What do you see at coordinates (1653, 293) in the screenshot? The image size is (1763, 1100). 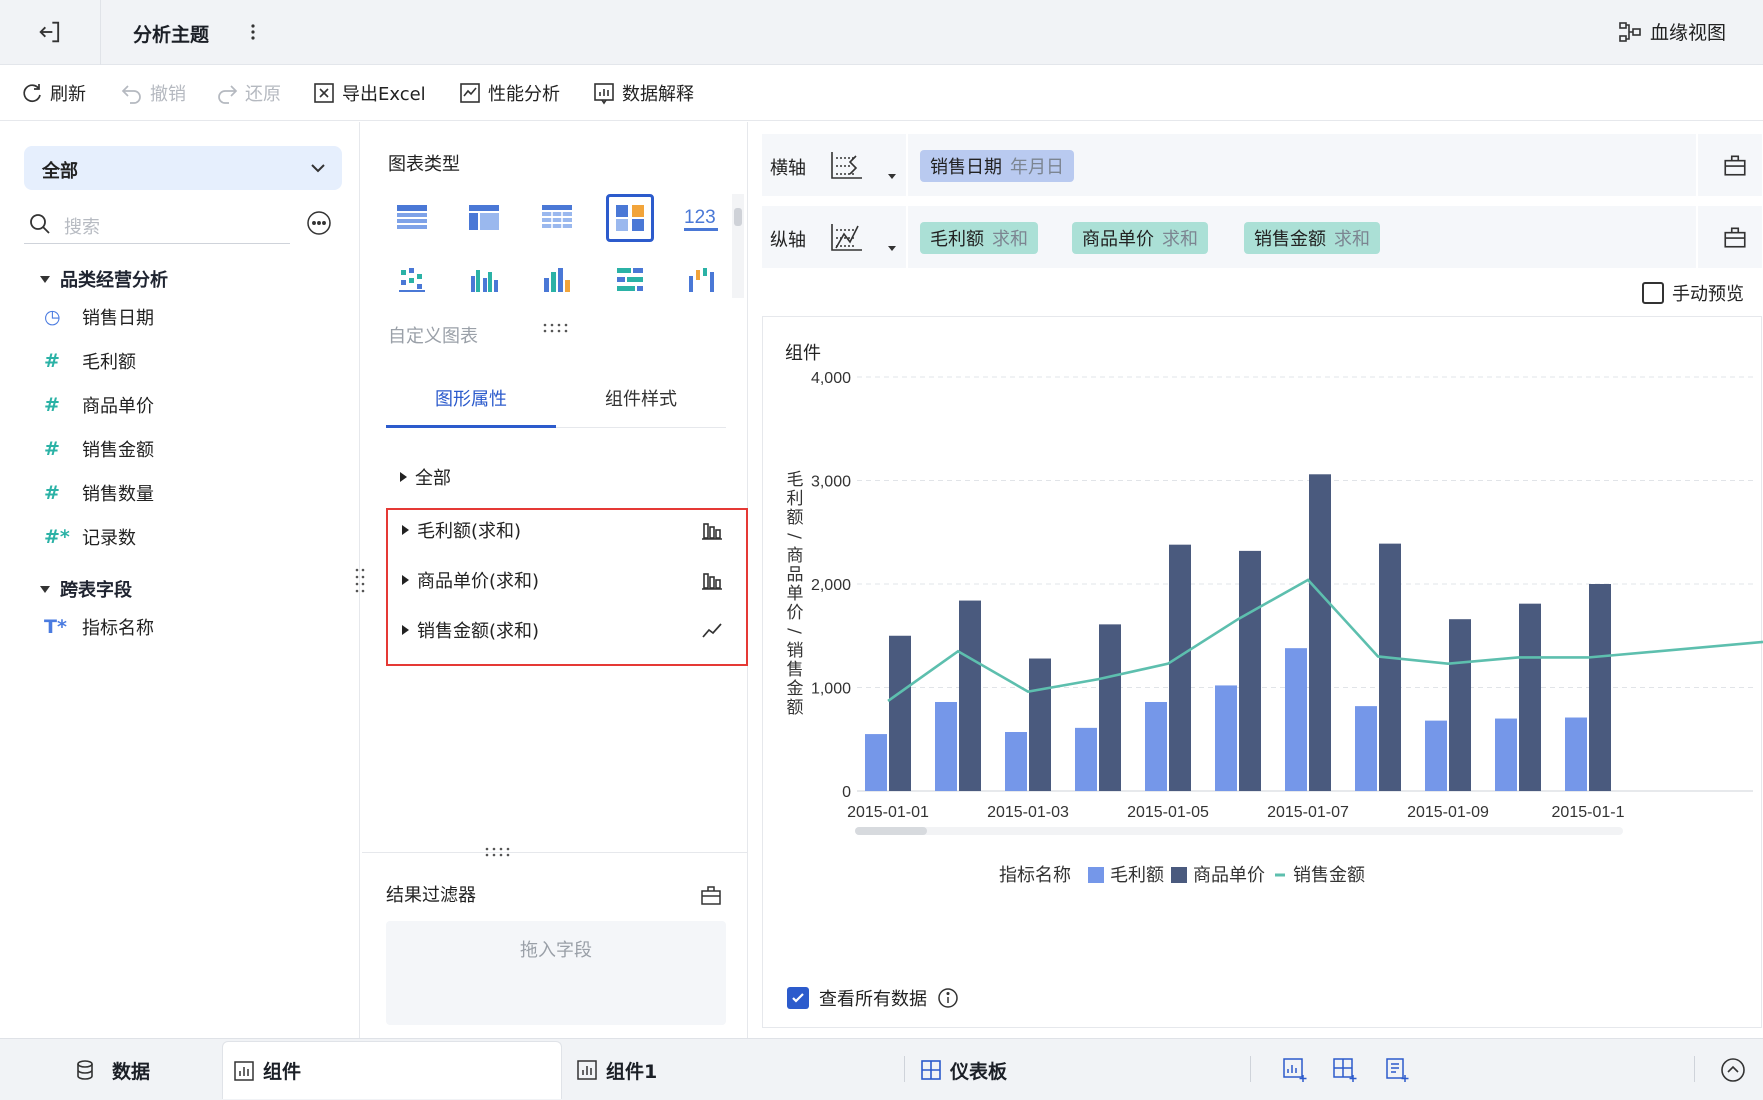 I see `manual-preview-checkbox` at bounding box center [1653, 293].